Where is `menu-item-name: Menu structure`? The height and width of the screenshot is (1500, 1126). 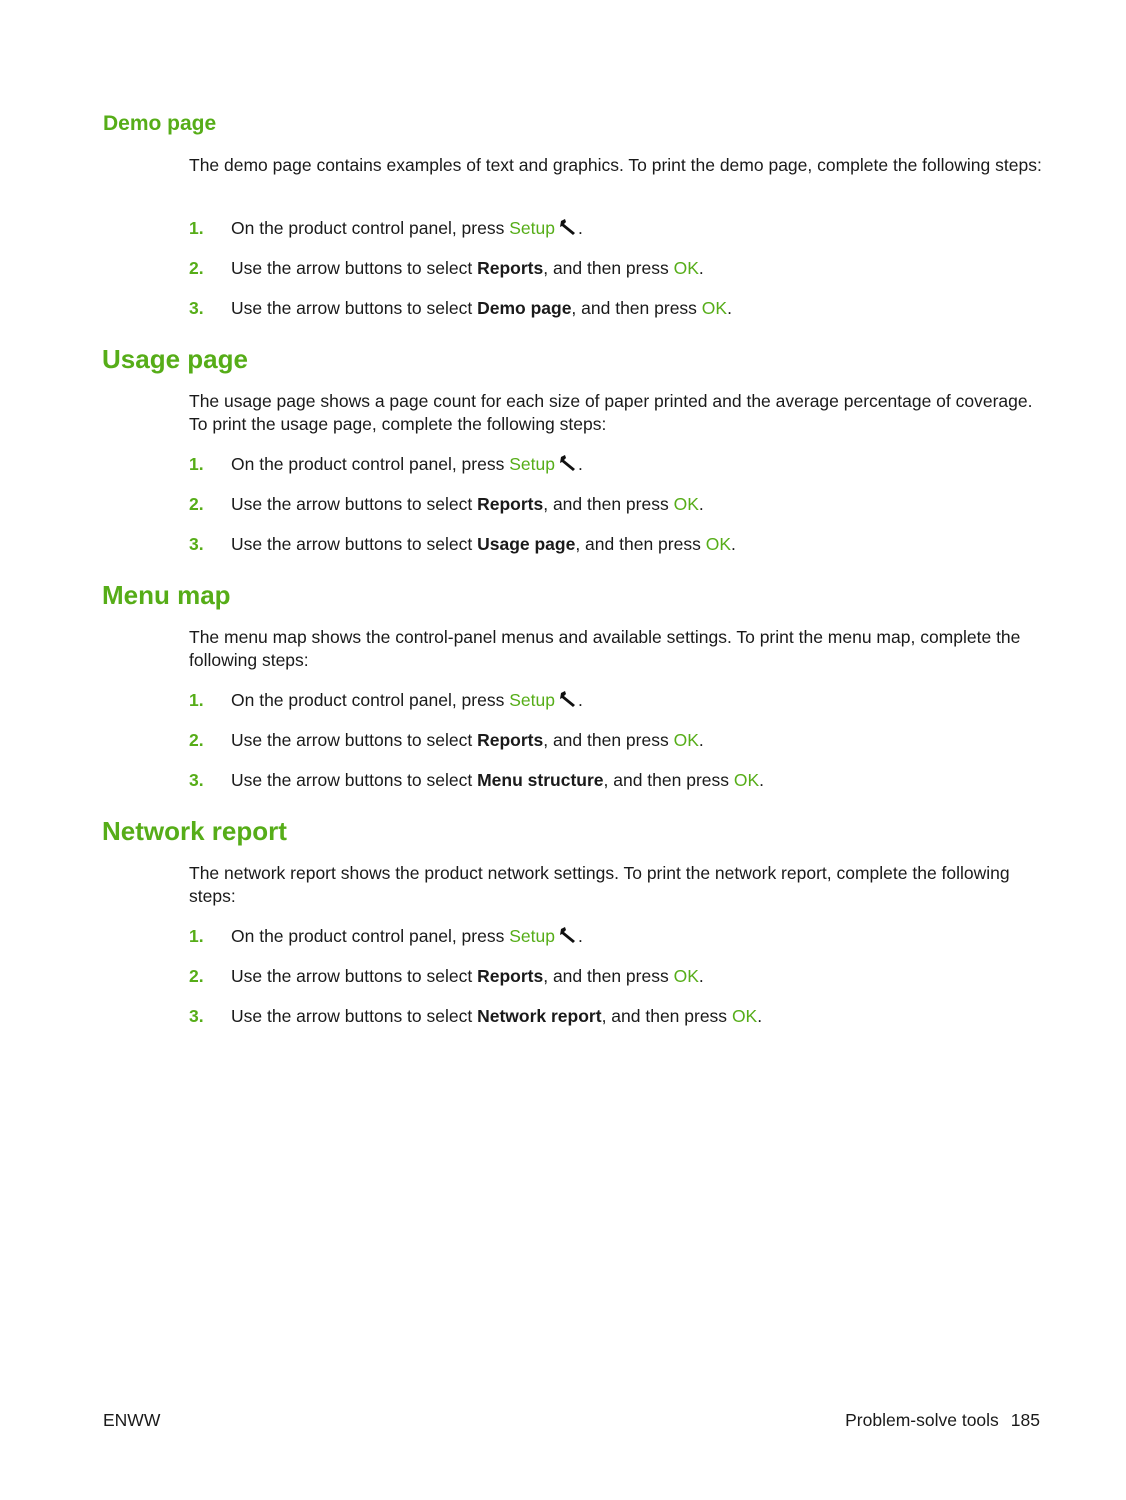 menu-item-name: Menu structure is located at coordinates (540, 780).